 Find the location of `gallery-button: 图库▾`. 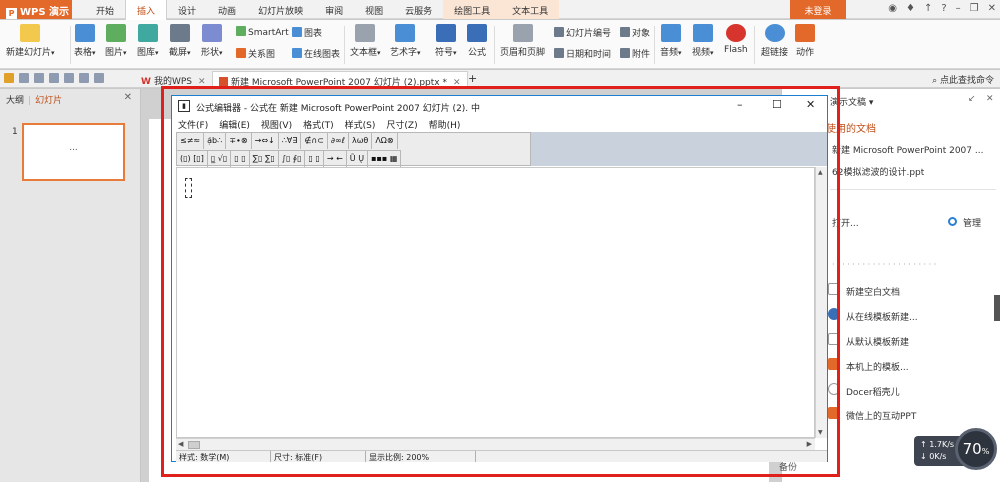

gallery-button: 图库▾ is located at coordinates (148, 41).